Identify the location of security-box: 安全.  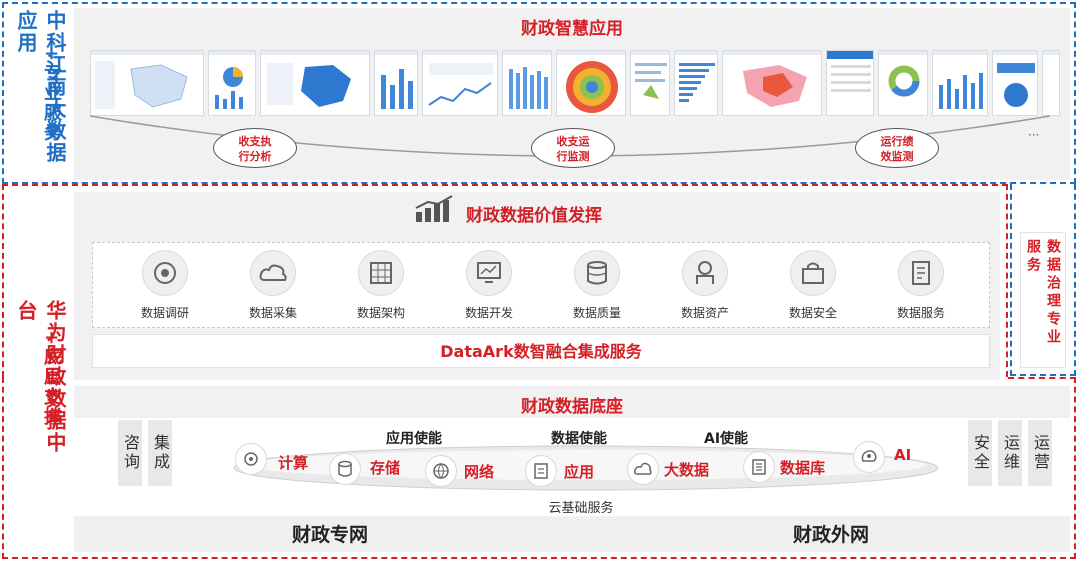
(980, 453).